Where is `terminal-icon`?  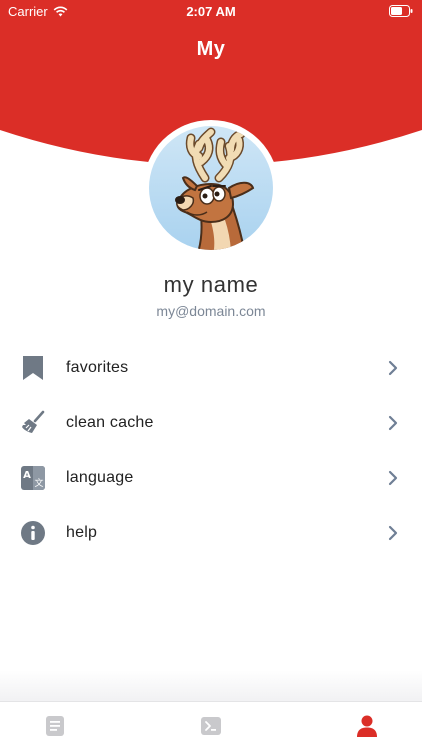 terminal-icon is located at coordinates (211, 726).